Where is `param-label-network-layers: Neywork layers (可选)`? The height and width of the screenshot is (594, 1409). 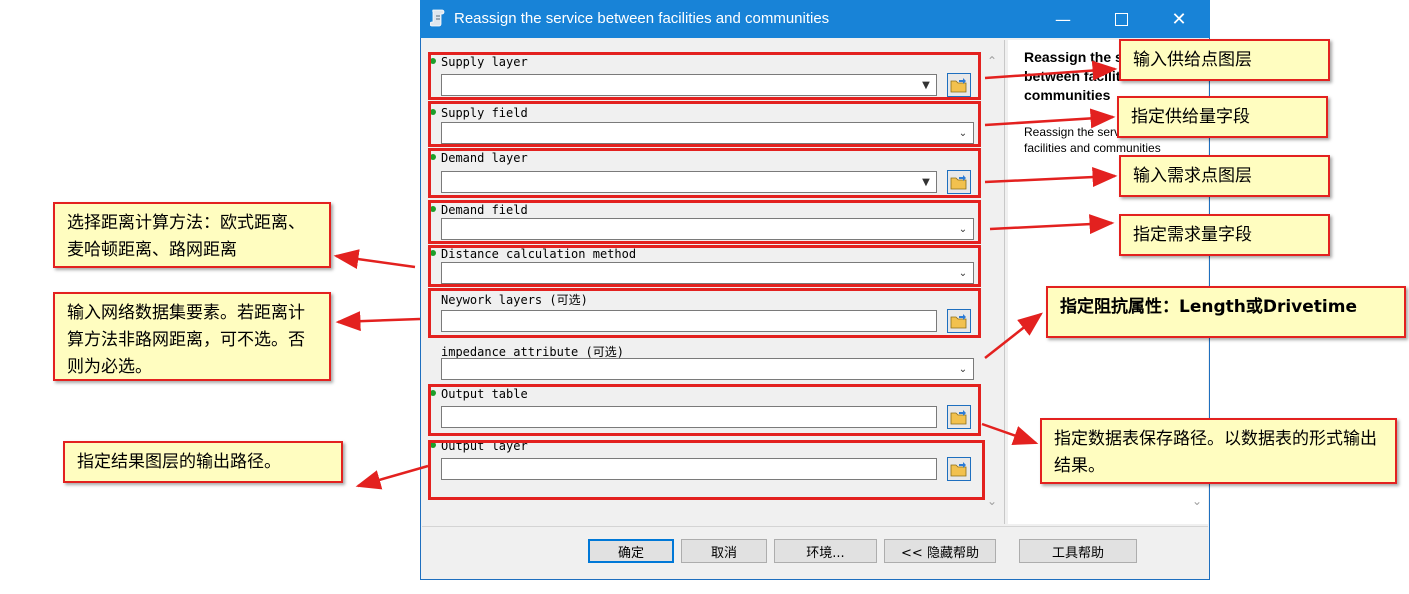 param-label-network-layers: Neywork layers (可选) is located at coordinates (514, 300).